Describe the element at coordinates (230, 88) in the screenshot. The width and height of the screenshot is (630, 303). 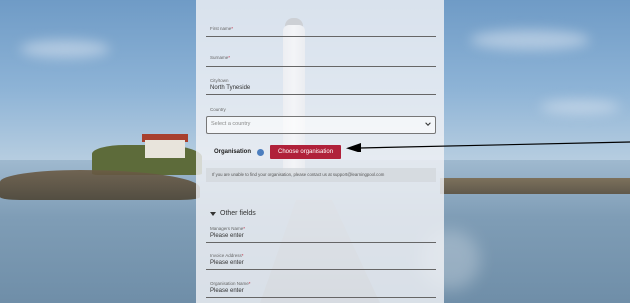
I see `city-value: North Tyneside` at that location.